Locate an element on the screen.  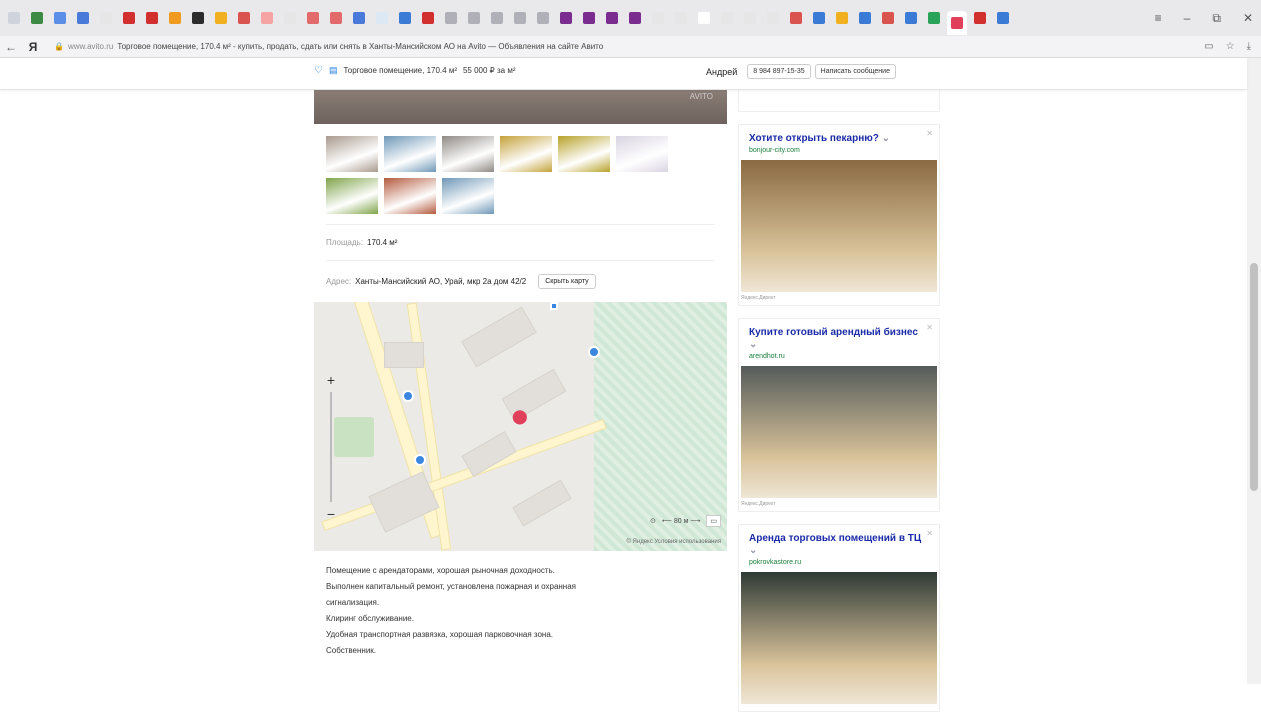
map-ruler-icon: ⊙ is located at coordinates (653, 521).